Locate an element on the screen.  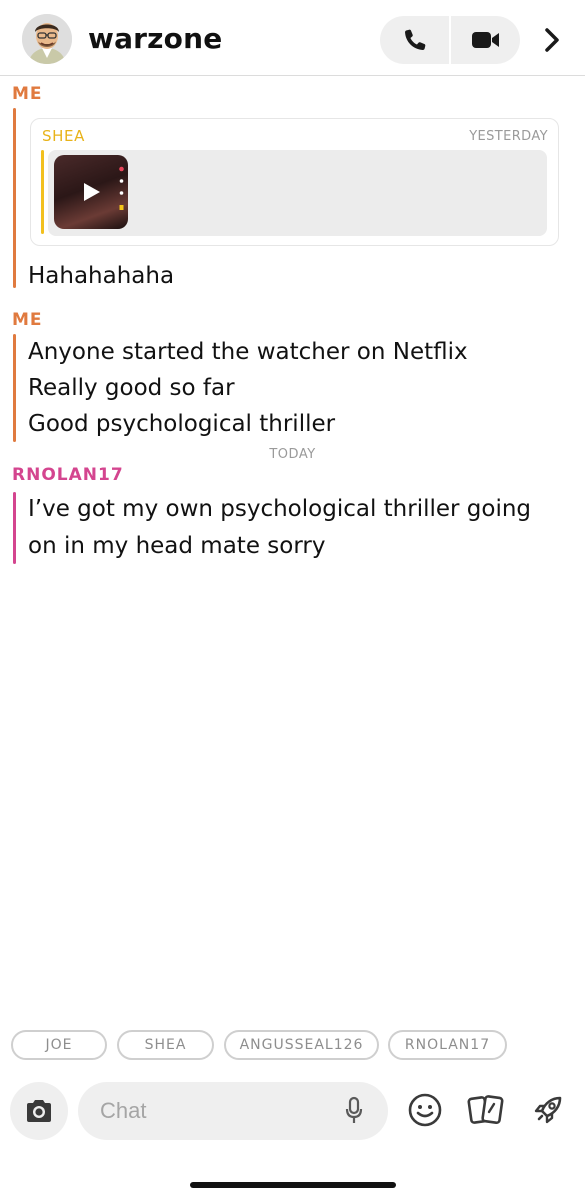
message-line: Good psychological thriller is located at coordinates (182, 424).